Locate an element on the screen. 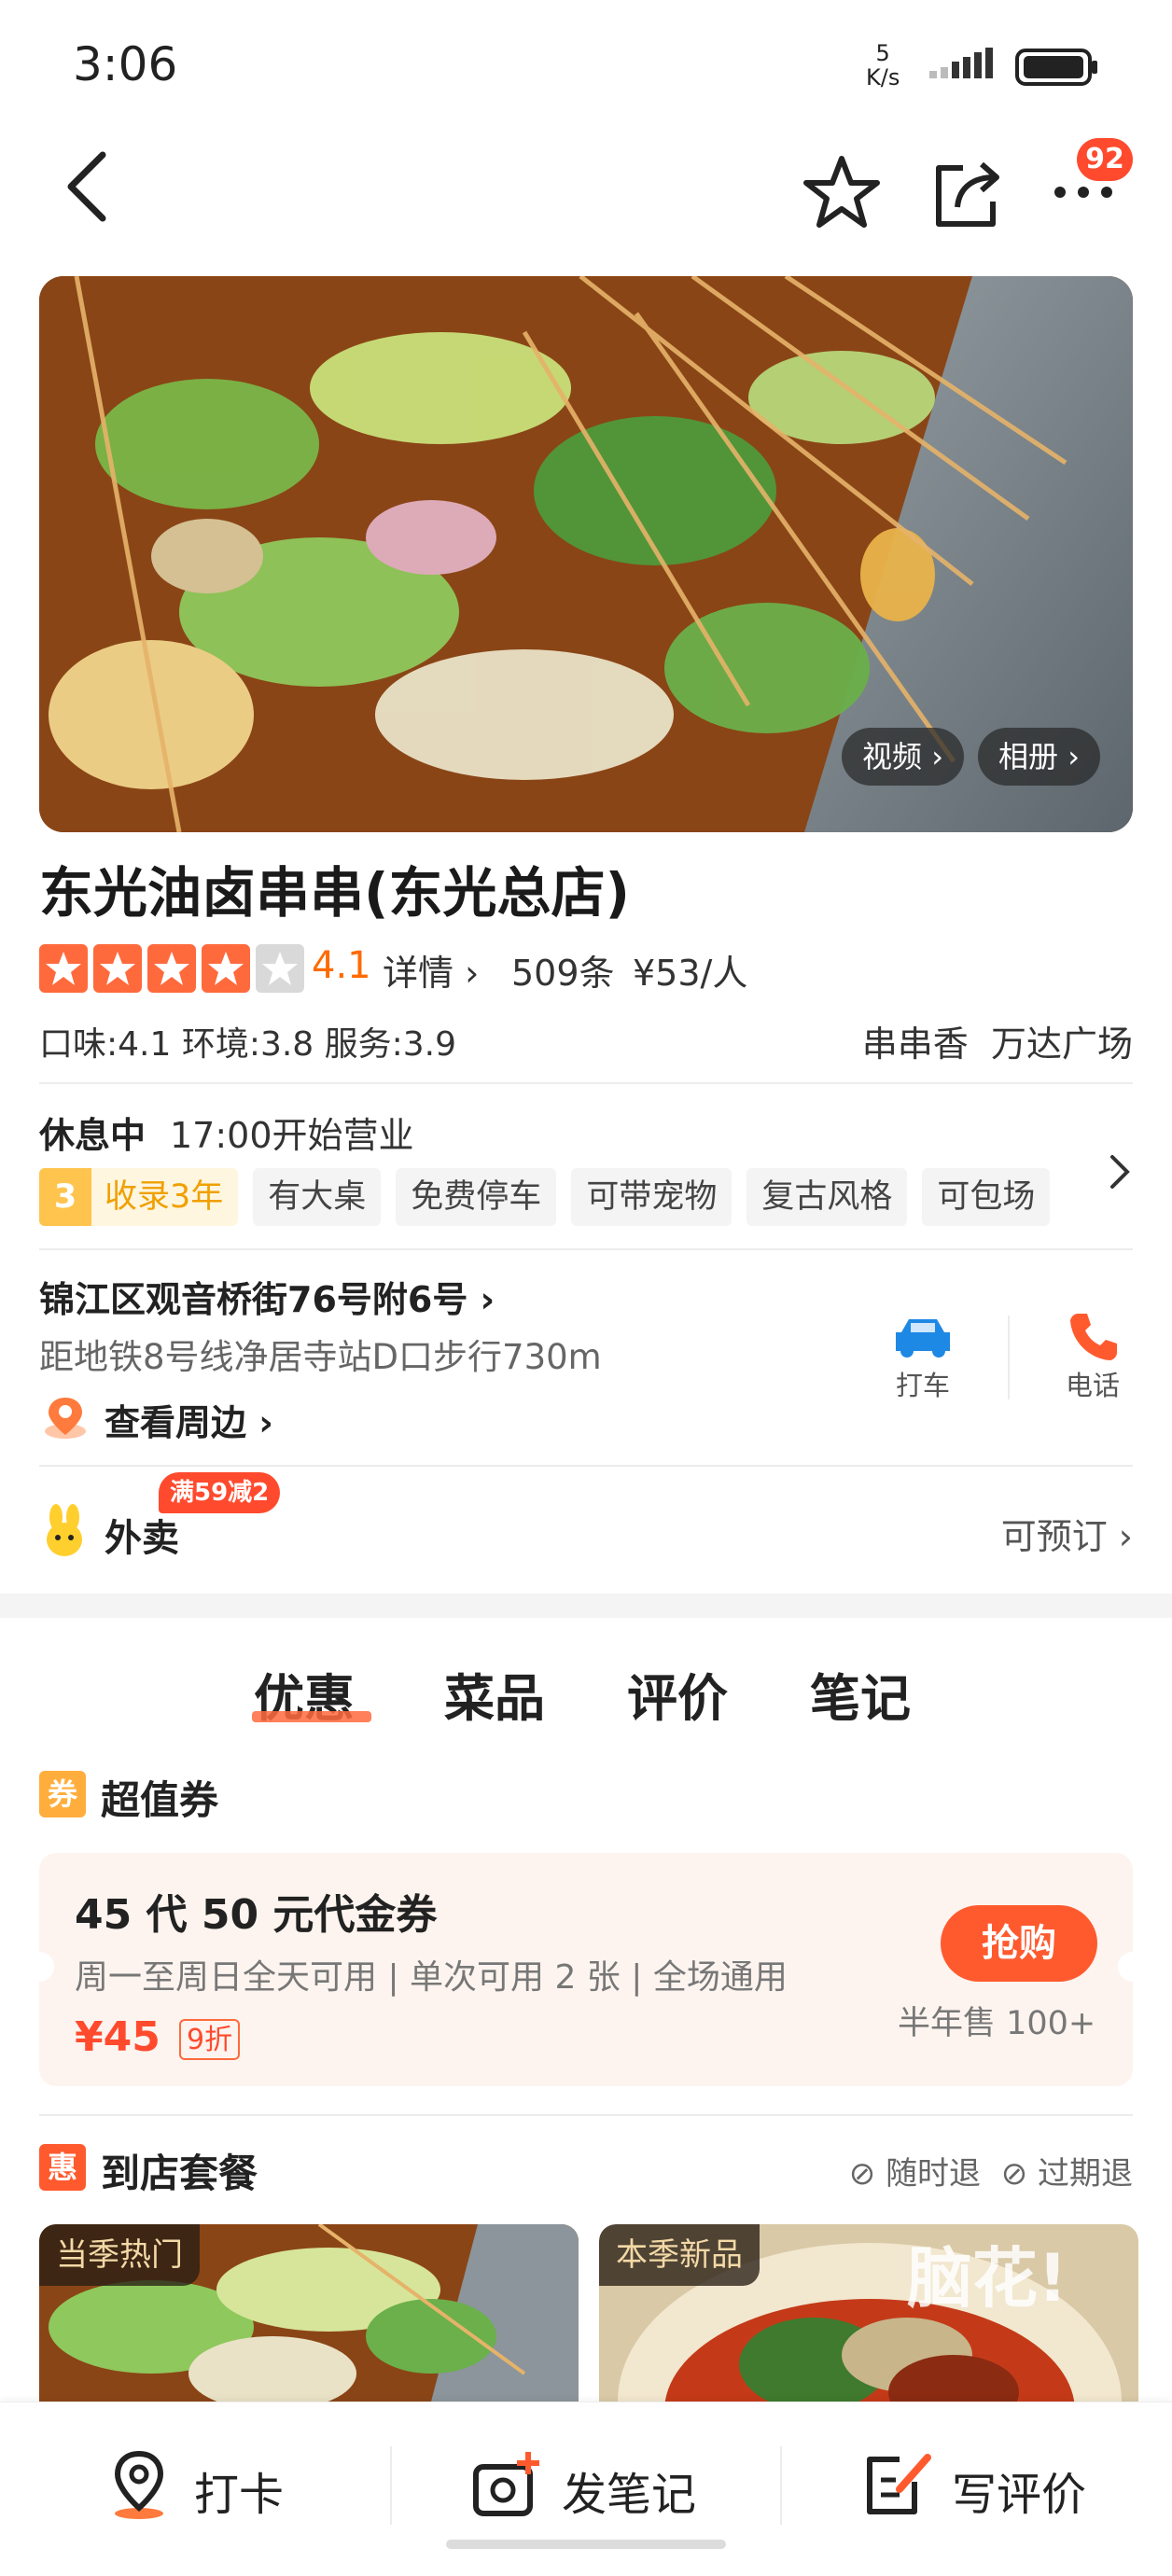 The height and width of the screenshot is (2576, 1172). battery-icon is located at coordinates (1056, 67).